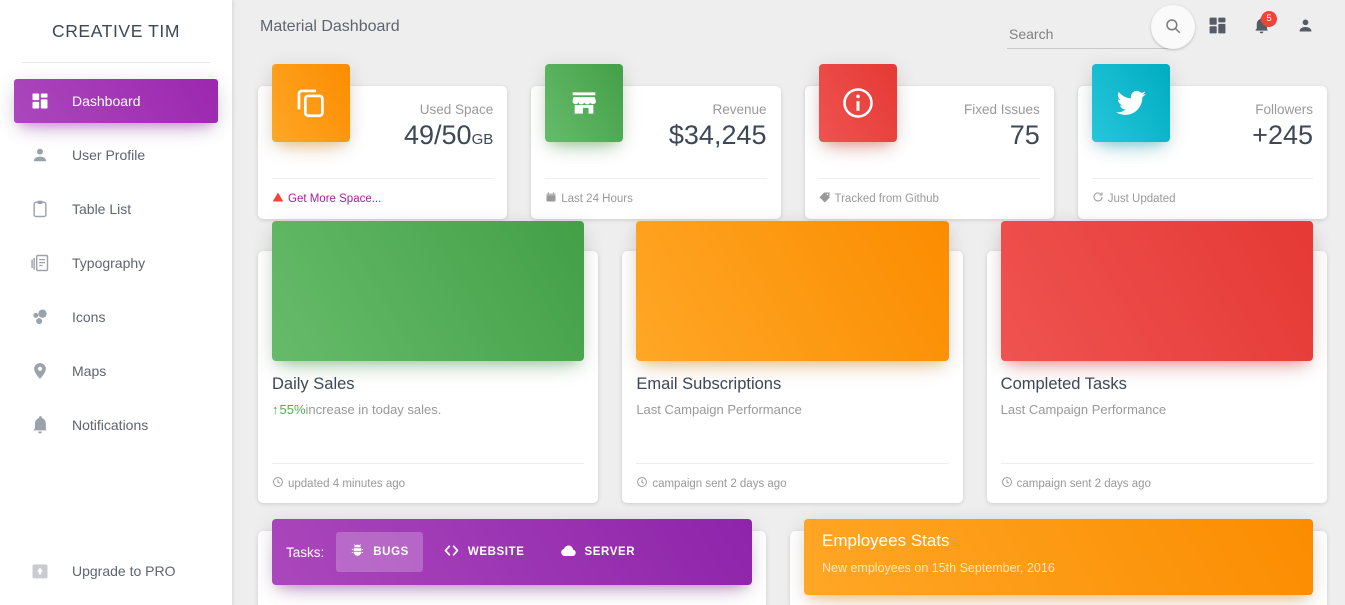 Image resolution: width=1345 pixels, height=605 pixels. I want to click on dashboard-grid-button, so click(1217, 27).